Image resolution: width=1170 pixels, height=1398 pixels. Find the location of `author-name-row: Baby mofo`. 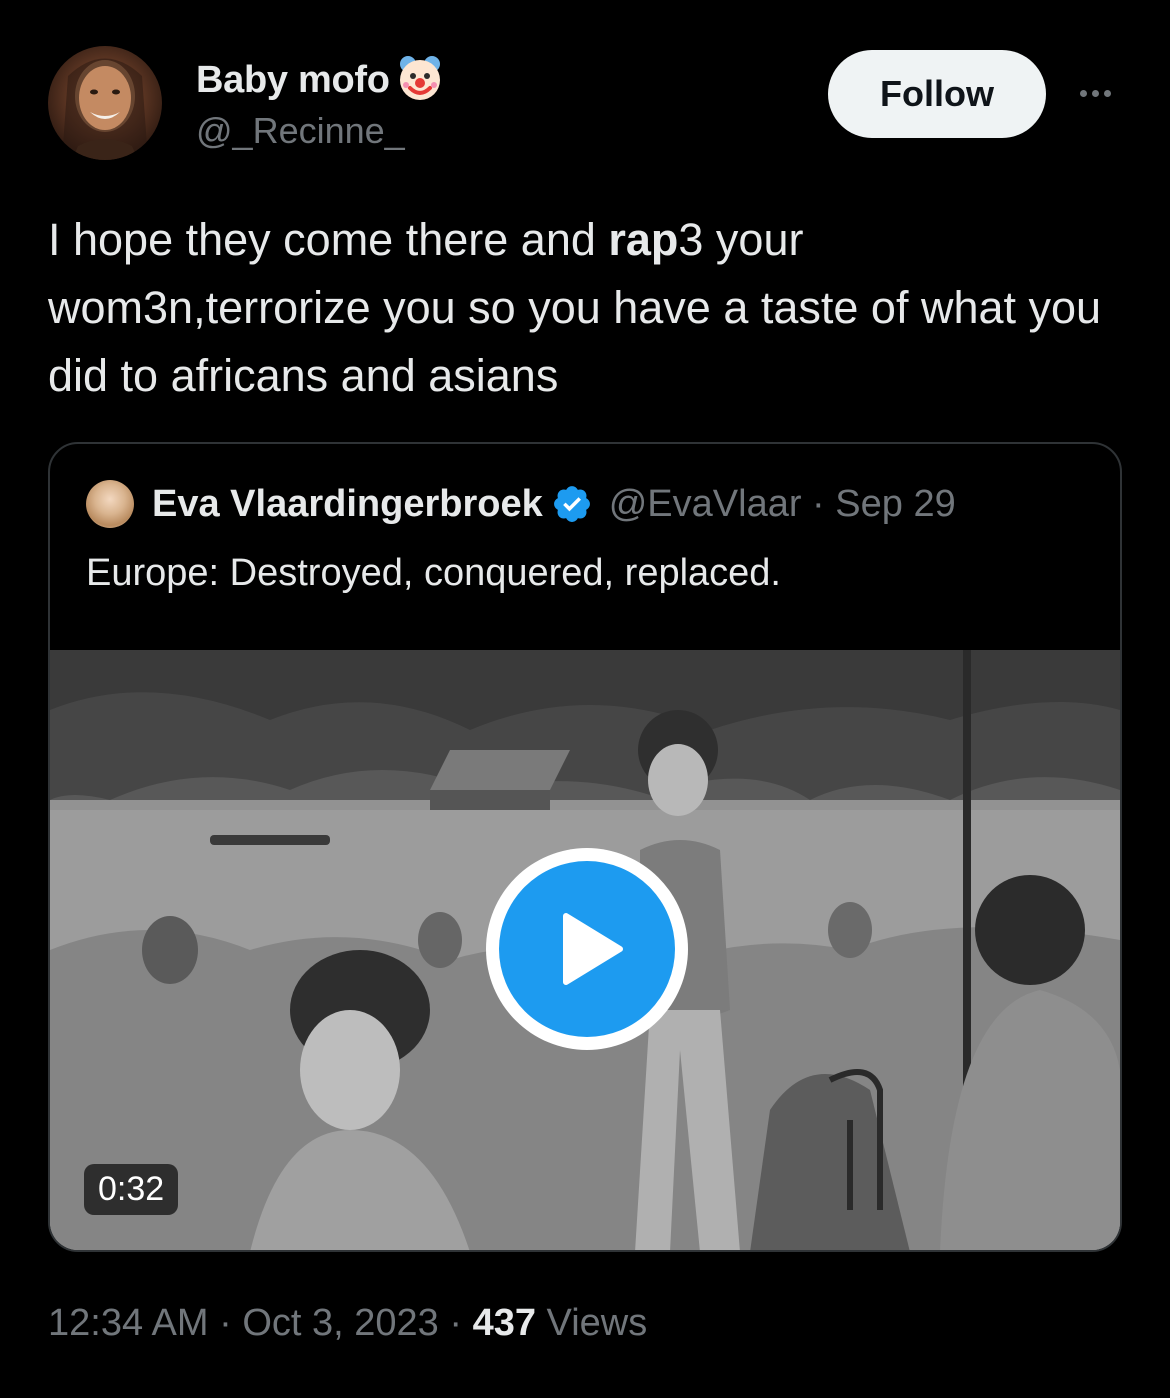

author-name-row: Baby mofo is located at coordinates (321, 80).